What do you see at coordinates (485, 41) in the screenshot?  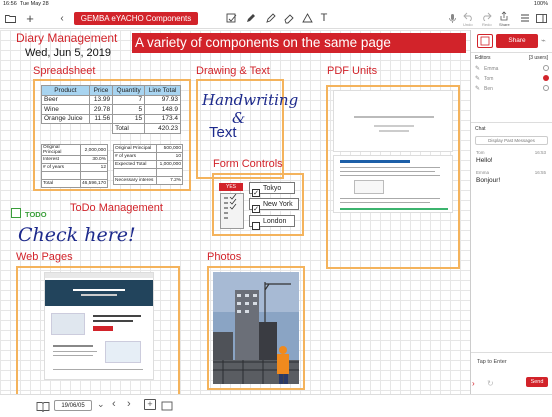 I see `document-share-icon` at bounding box center [485, 41].